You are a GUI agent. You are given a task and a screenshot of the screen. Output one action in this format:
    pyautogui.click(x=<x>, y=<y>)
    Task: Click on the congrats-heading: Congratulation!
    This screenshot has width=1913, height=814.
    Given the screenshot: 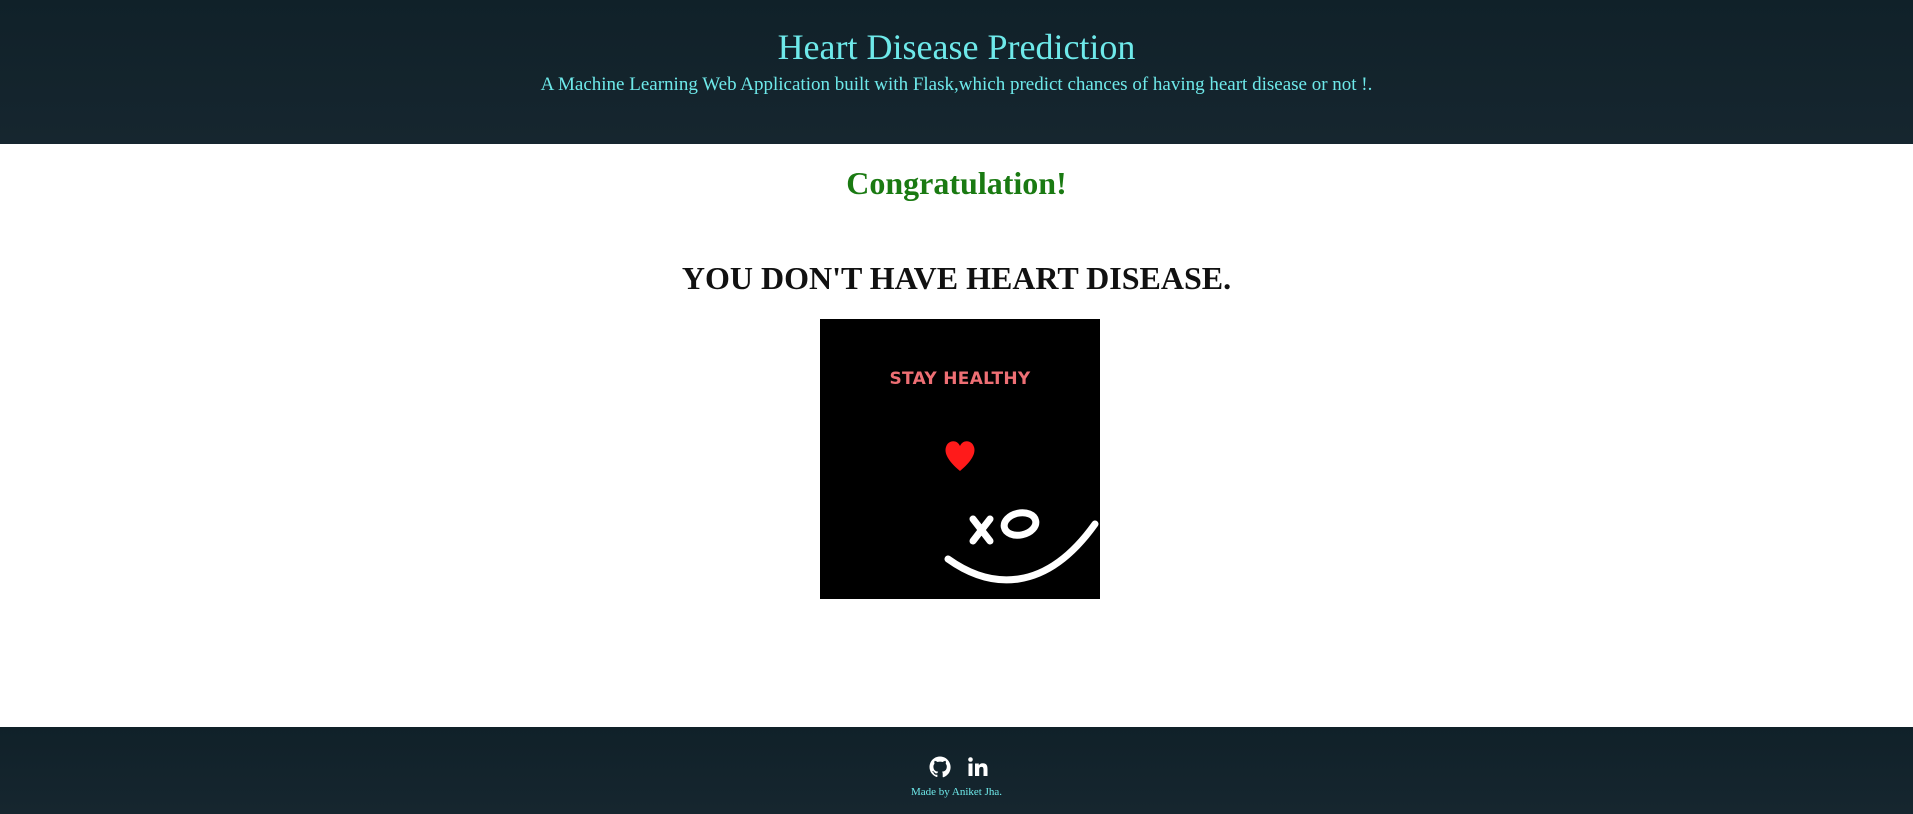 What is the action you would take?
    pyautogui.click(x=956, y=183)
    